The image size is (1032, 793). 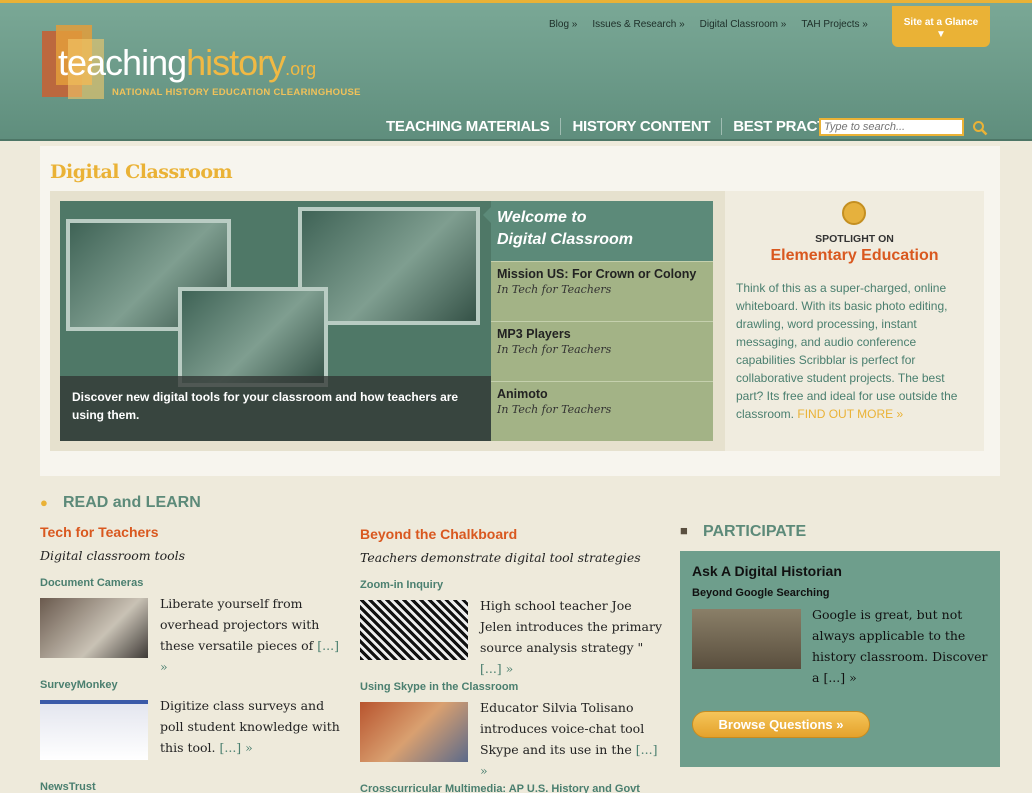 I want to click on triangle-down-icon: ▼, so click(x=941, y=34).